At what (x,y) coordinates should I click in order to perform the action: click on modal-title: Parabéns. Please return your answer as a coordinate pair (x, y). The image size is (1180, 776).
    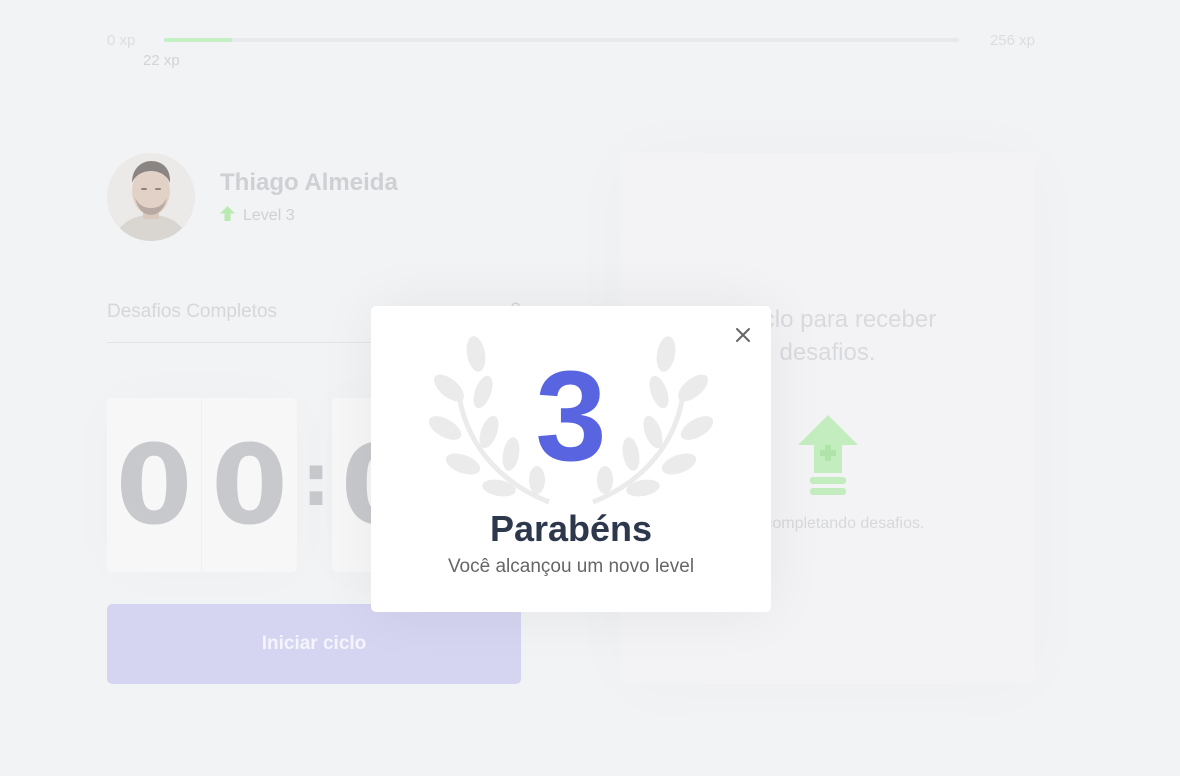
    Looking at the image, I should click on (571, 528).